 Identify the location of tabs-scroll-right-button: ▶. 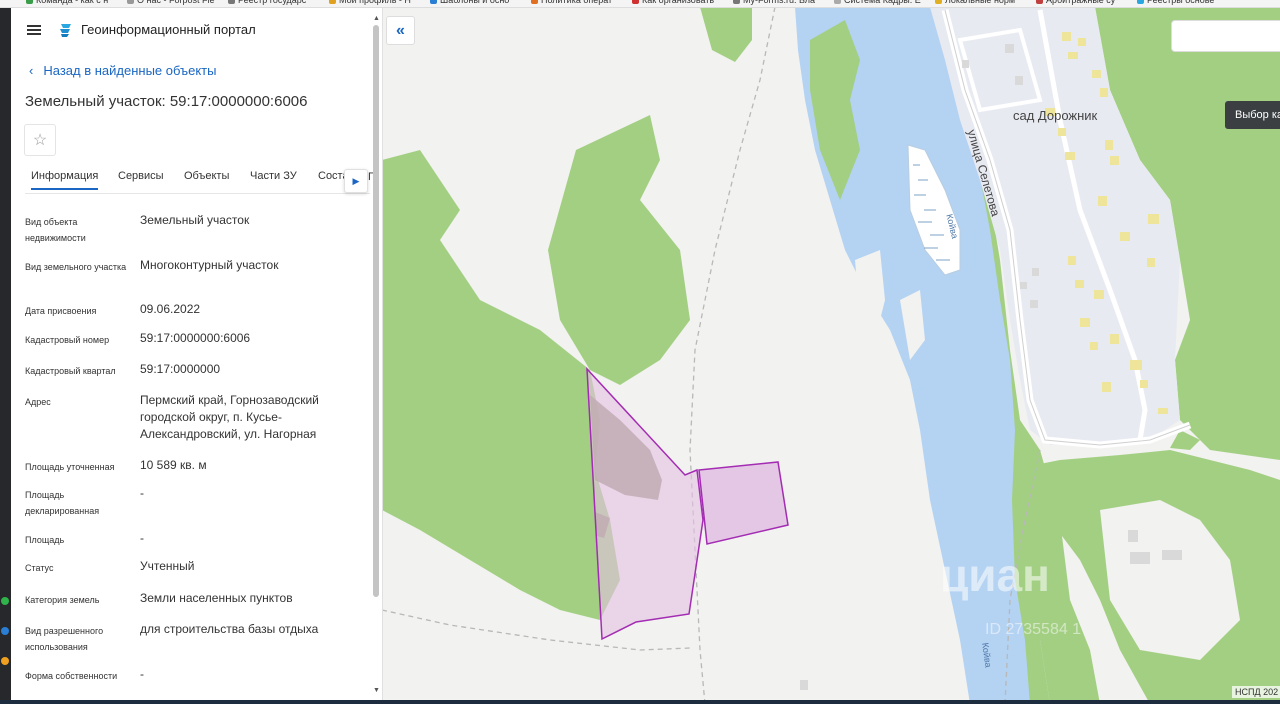
(356, 181).